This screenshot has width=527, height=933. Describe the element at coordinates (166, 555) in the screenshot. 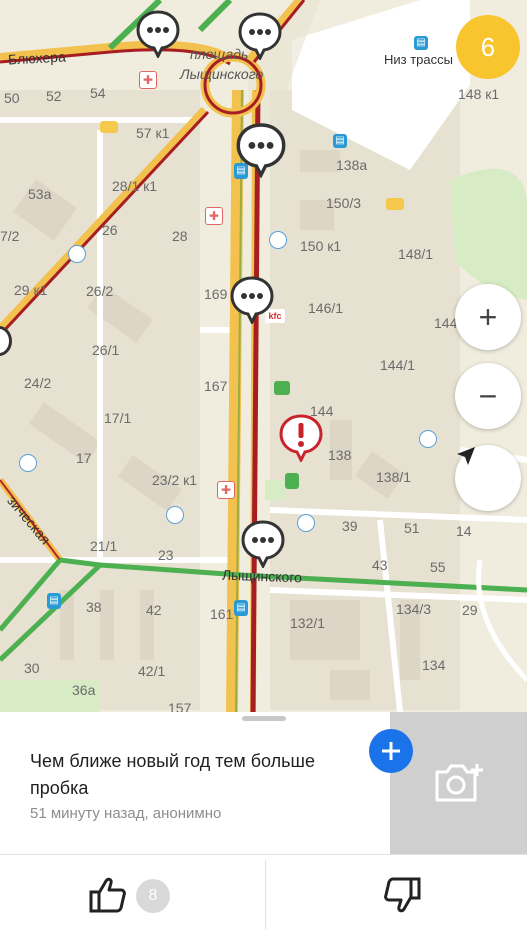

I see `house-number: 23` at that location.